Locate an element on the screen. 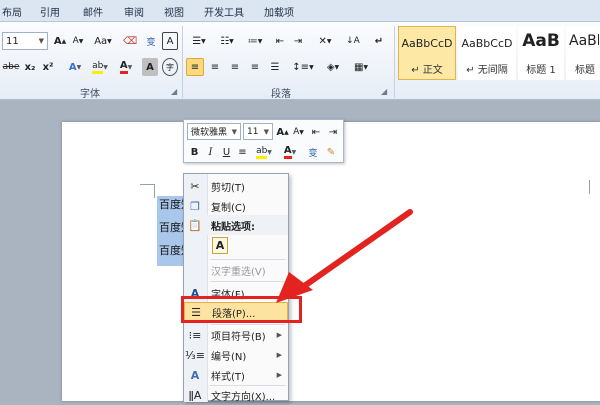 This screenshot has height=405, width=600. arrow-head is located at coordinates (294, 287).